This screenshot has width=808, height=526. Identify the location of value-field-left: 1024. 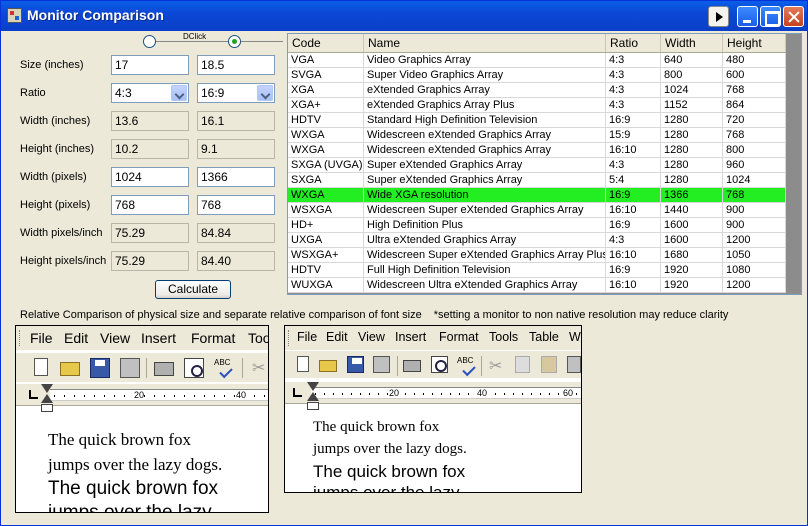
(150, 177).